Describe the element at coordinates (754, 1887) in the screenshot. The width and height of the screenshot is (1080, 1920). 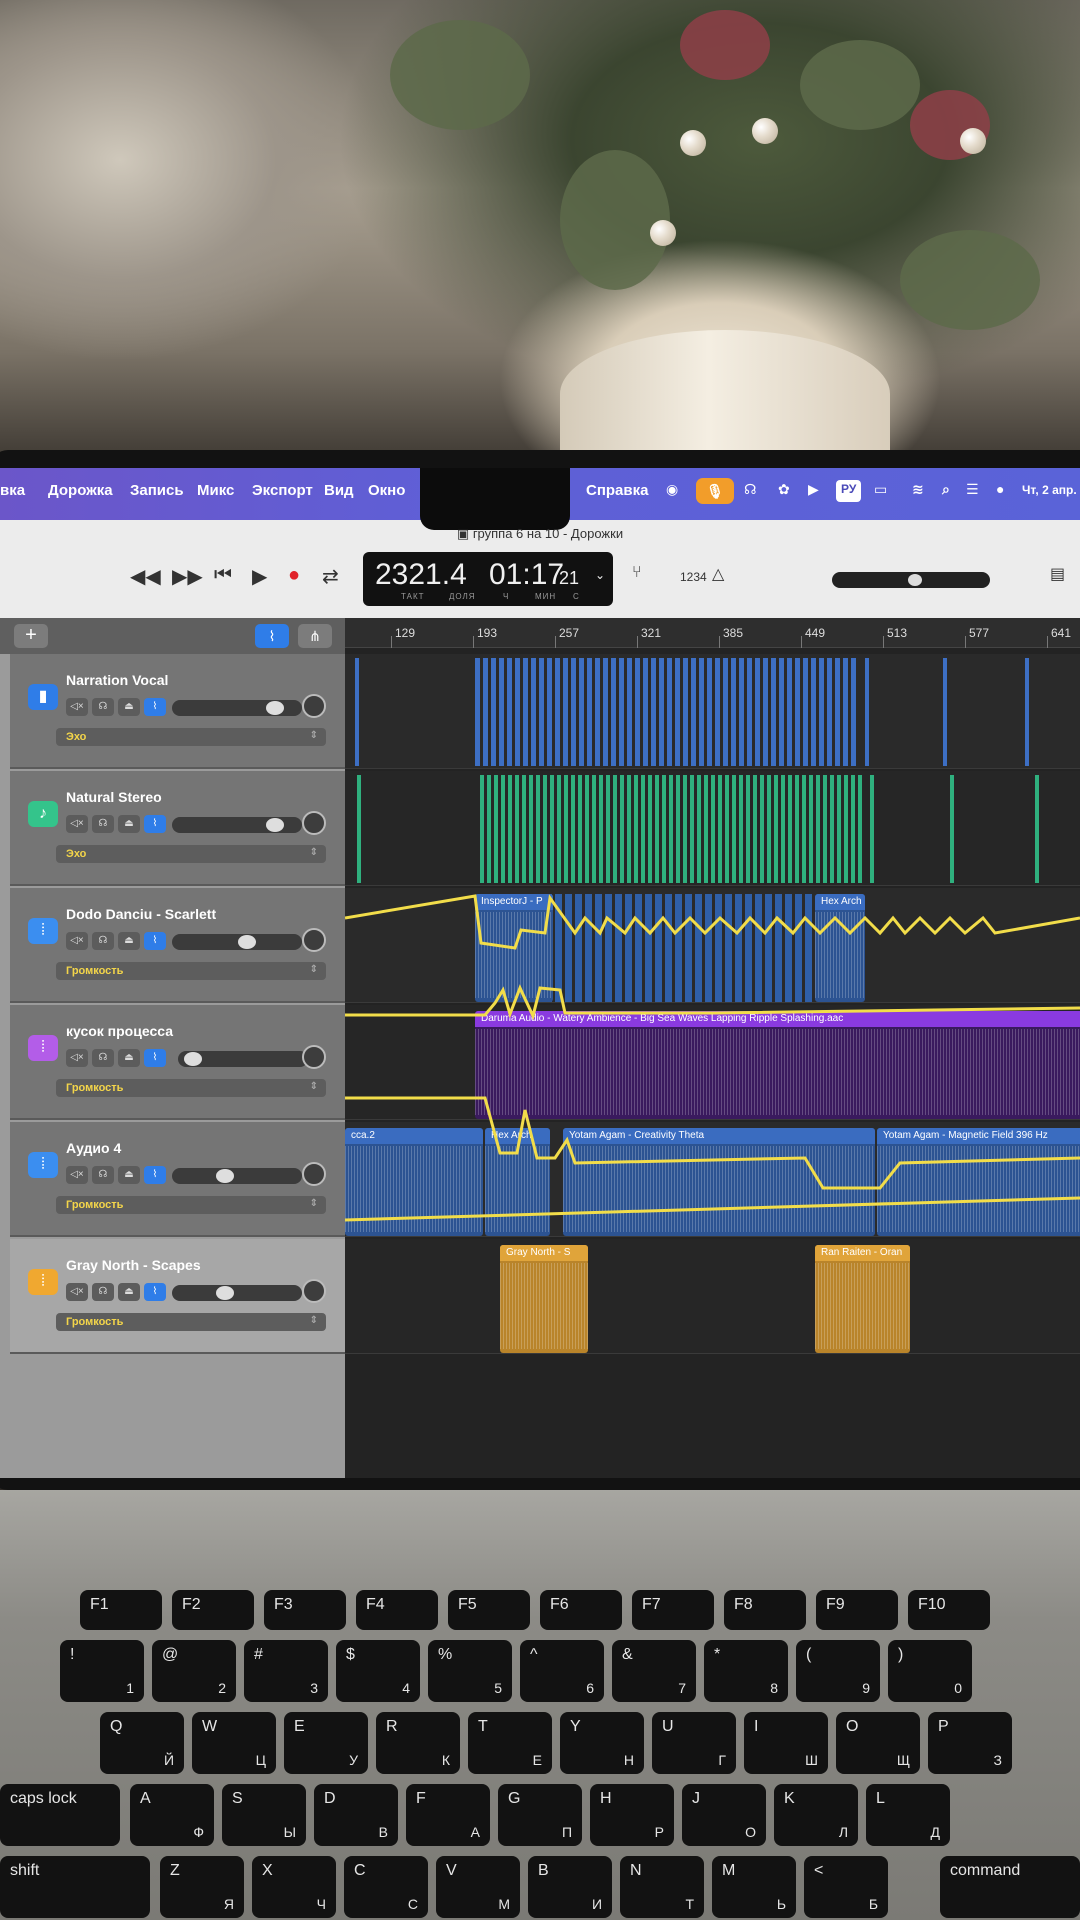
I see `letter-key: MЬ` at that location.